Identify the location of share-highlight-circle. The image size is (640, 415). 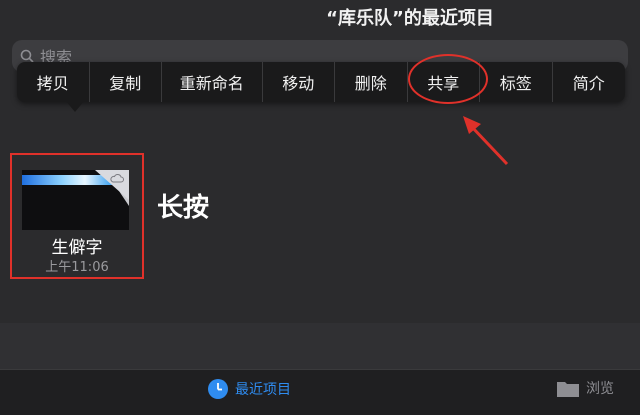
(448, 79).